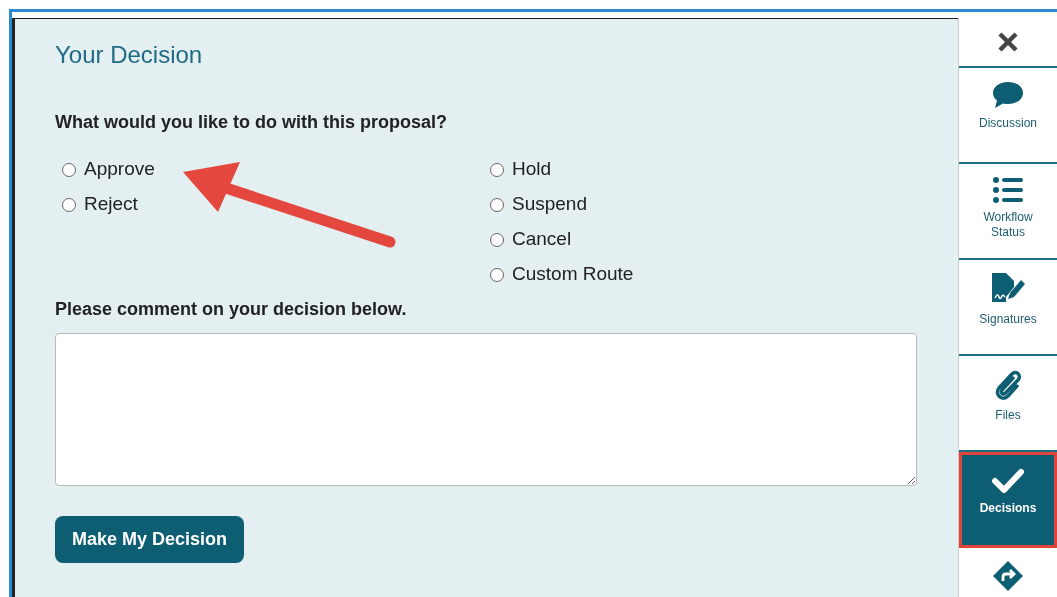 Image resolution: width=1057 pixels, height=597 pixels. Describe the element at coordinates (1008, 385) in the screenshot. I see `paperclip-icon` at that location.